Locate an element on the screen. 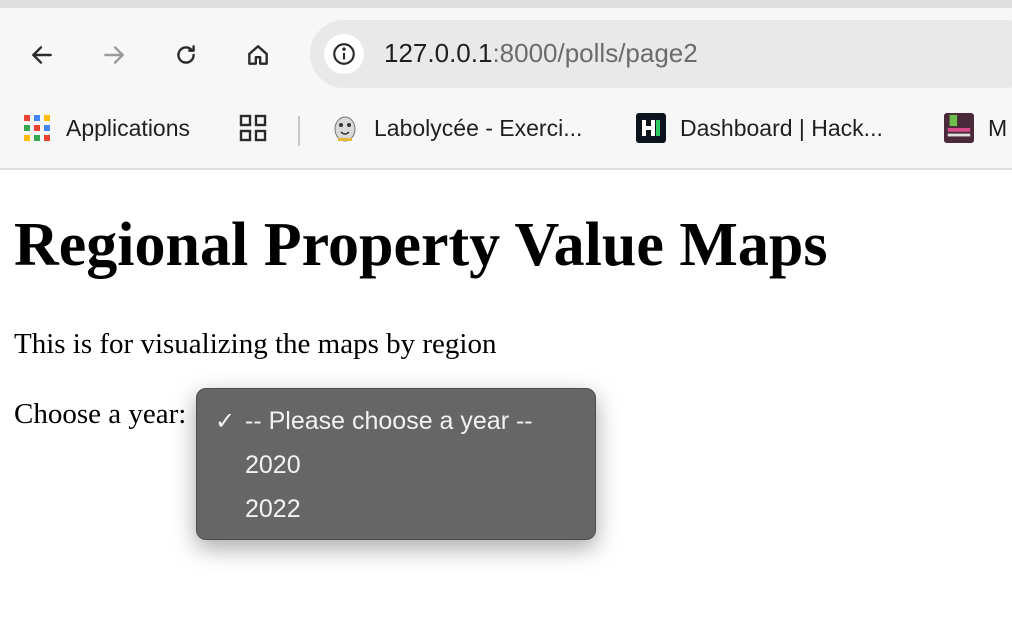 The height and width of the screenshot is (620, 1012). bookmark-label: M is located at coordinates (998, 127).